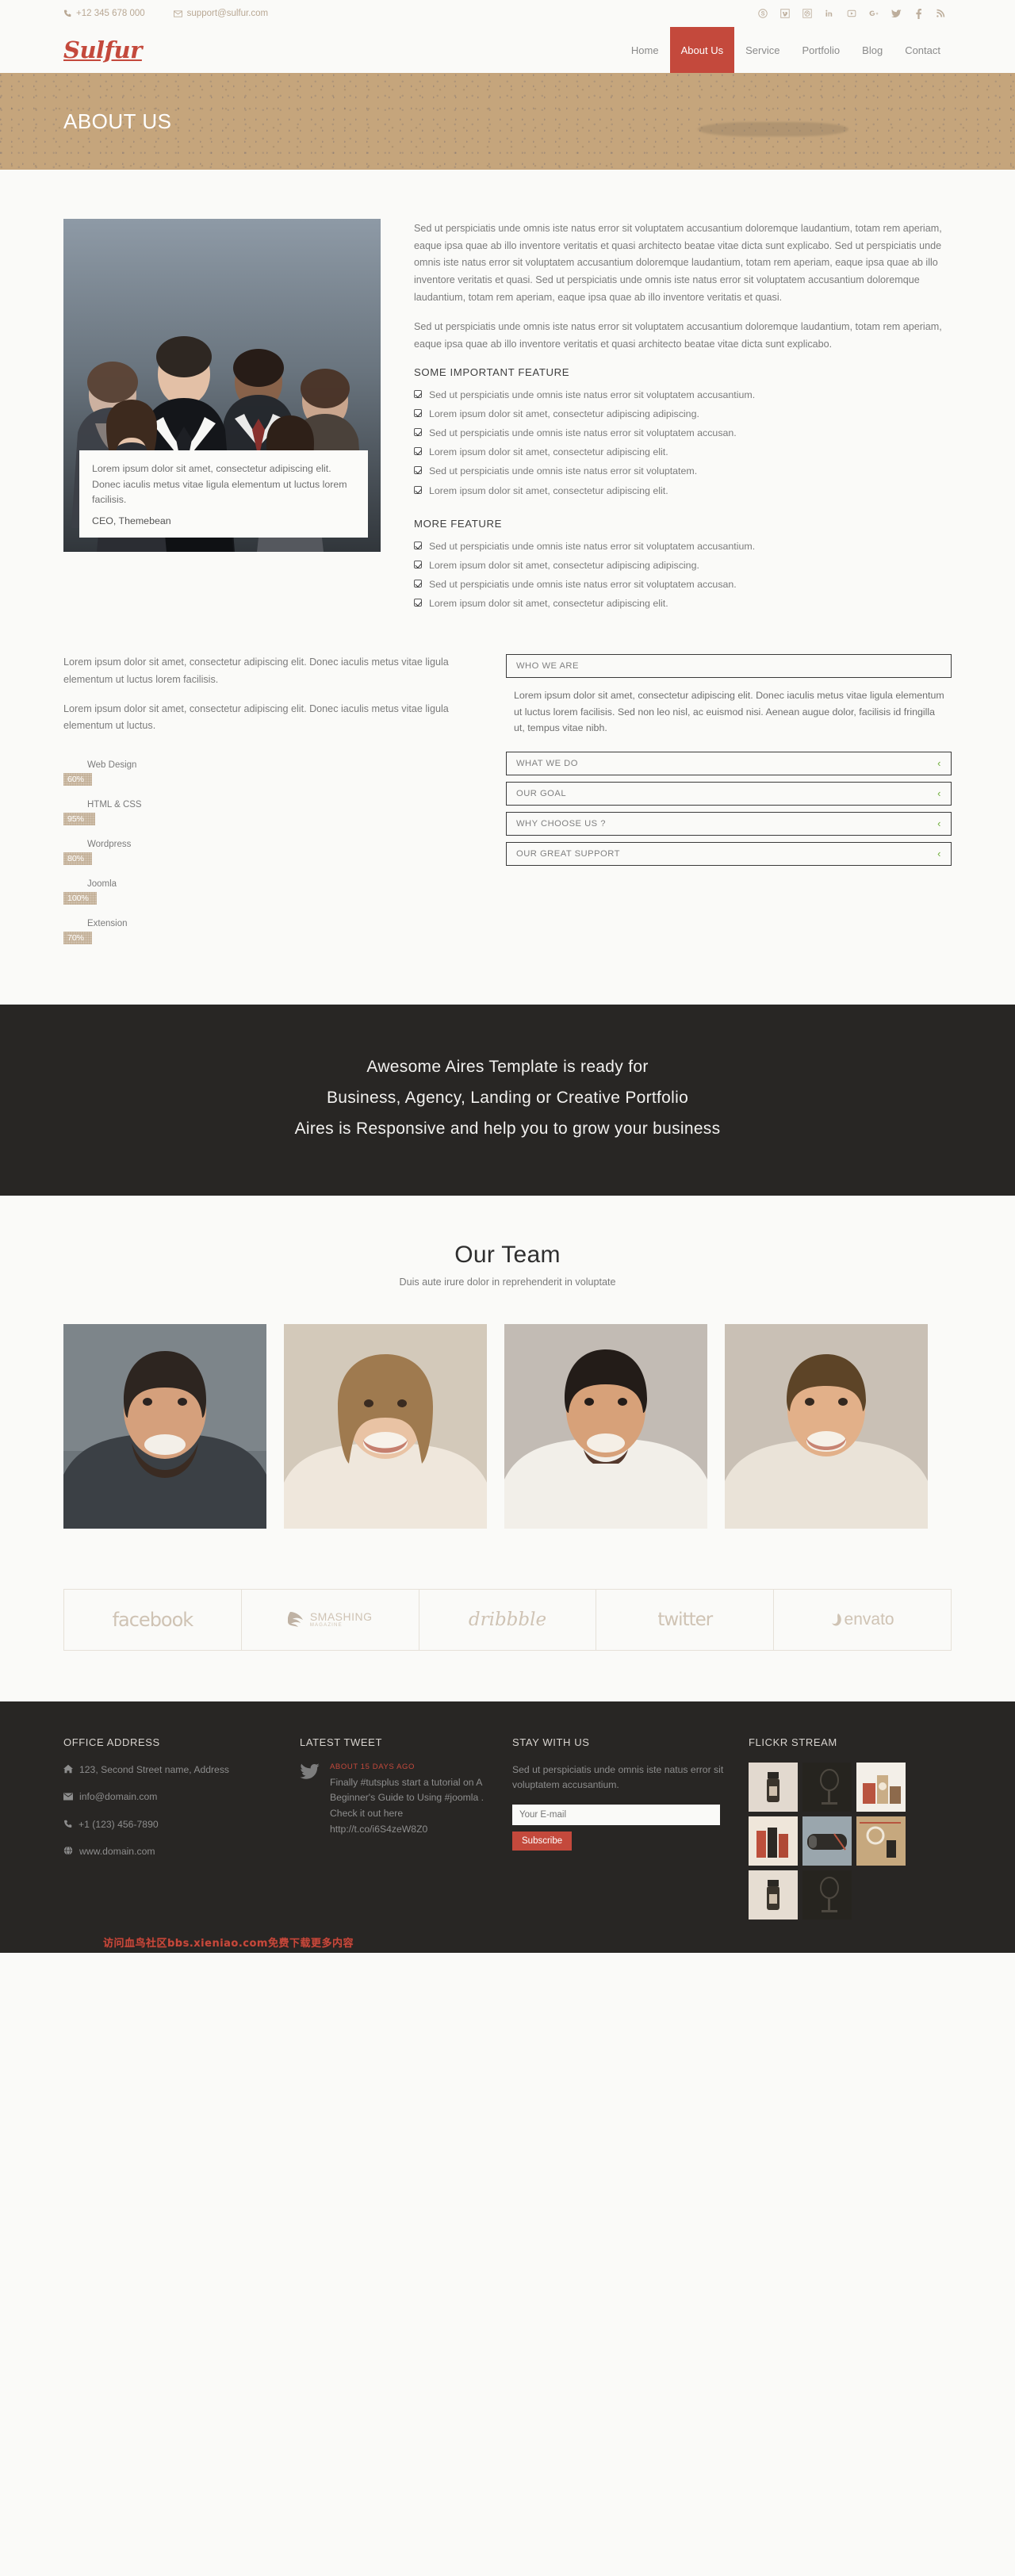 The height and width of the screenshot is (2576, 1015). I want to click on accordion-header: WHY CHOOSE US ? ‹, so click(729, 823).